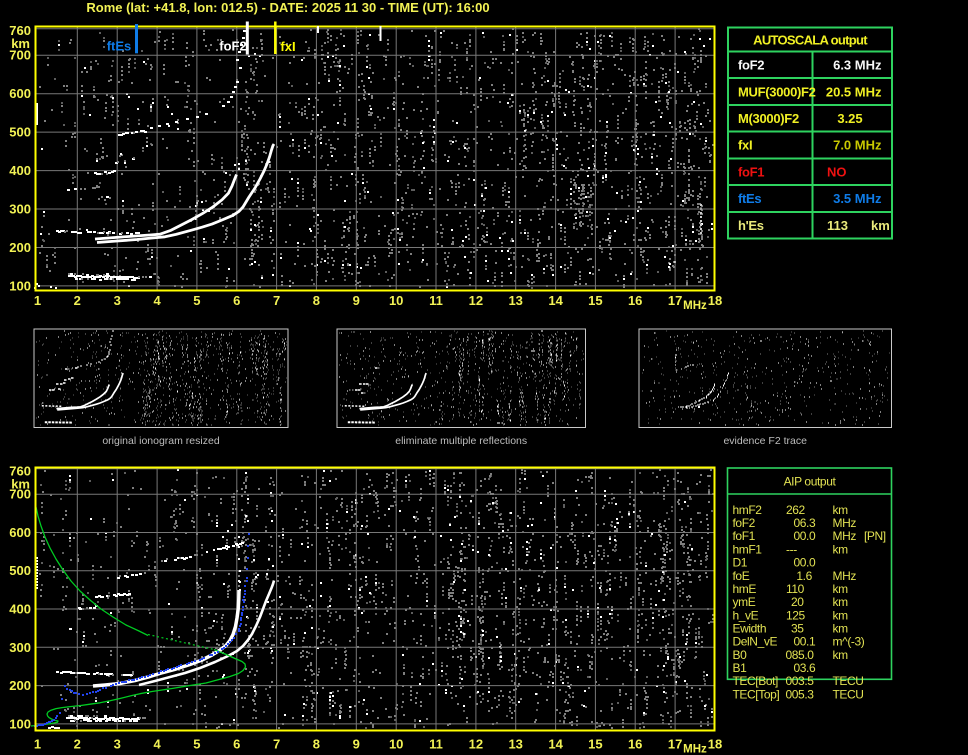 This screenshot has width=968, height=755. Describe the element at coordinates (740, 655) in the screenshot. I see `svg-text: B0` at that location.